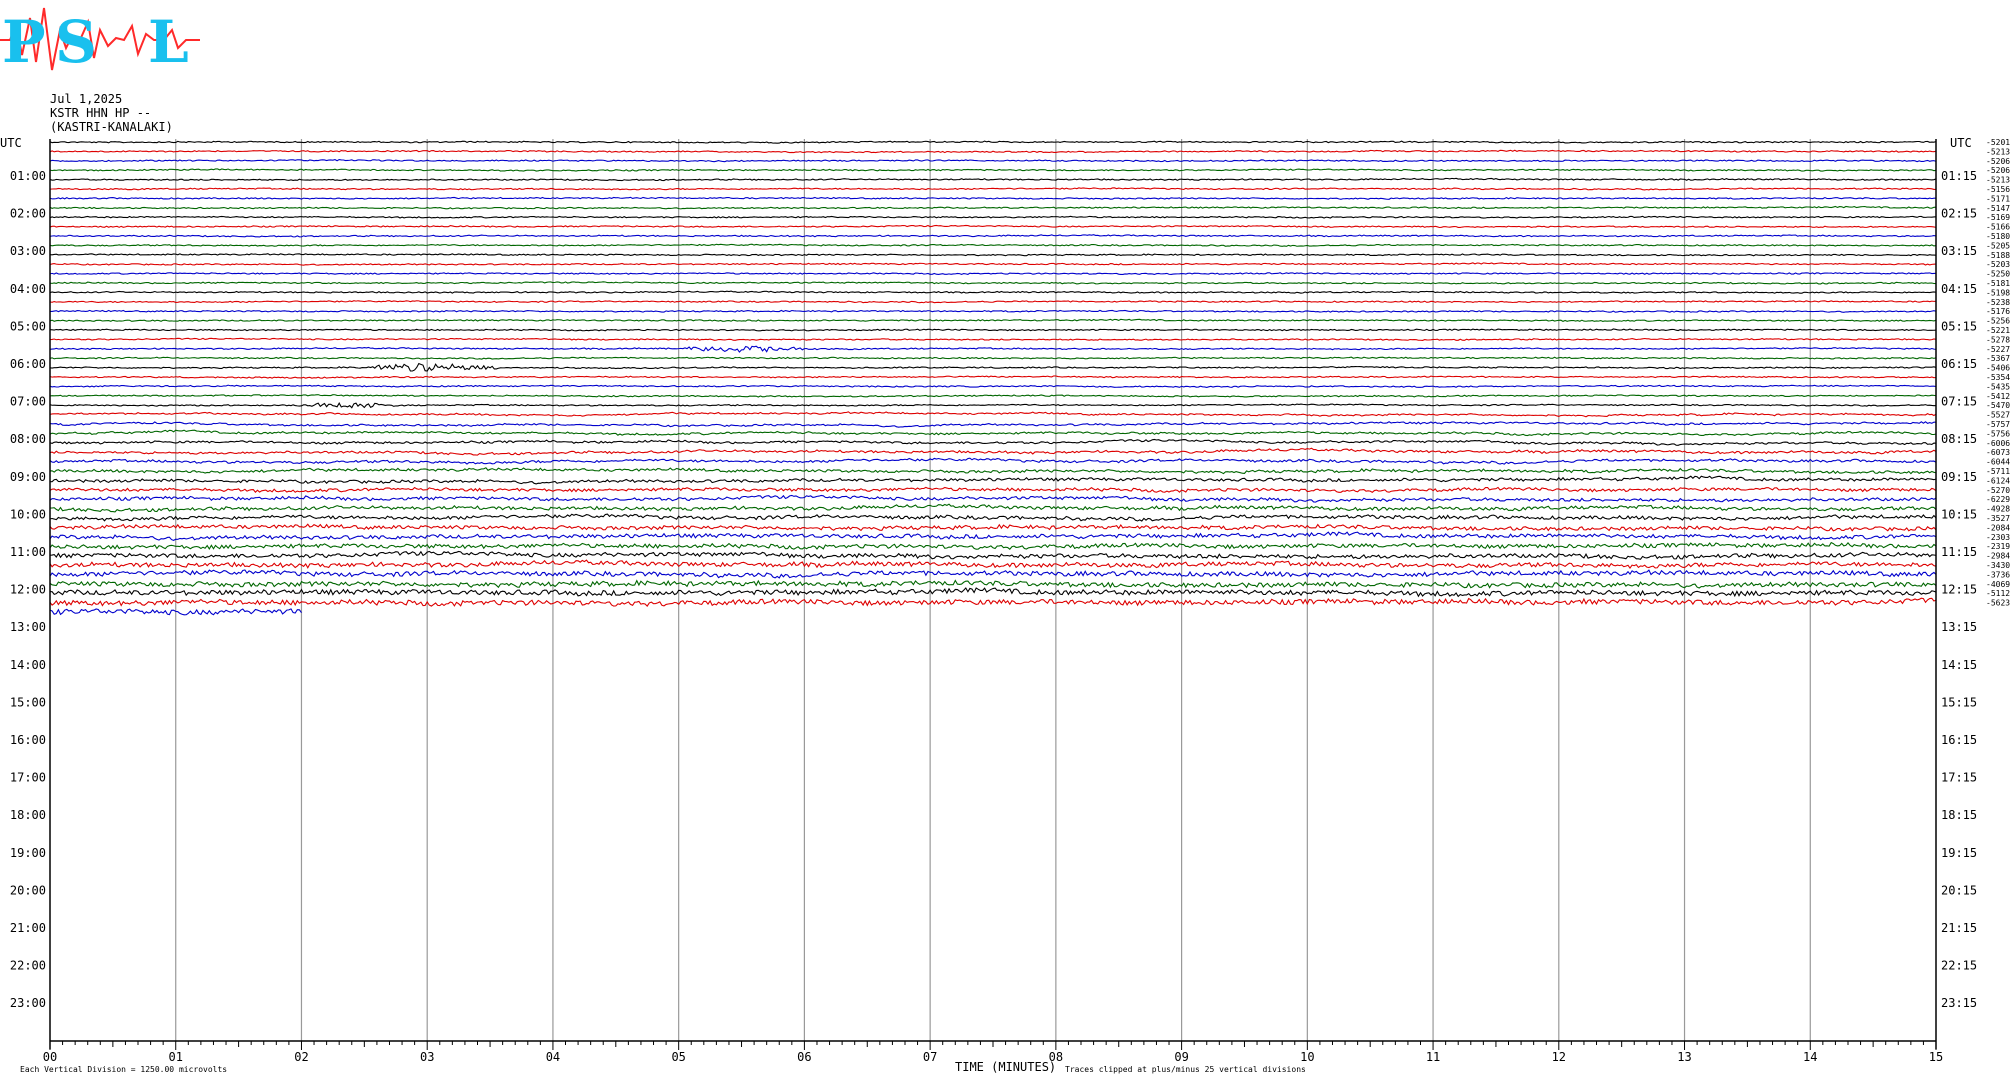  I want to click on logo-letter-p: P, so click(24, 42).